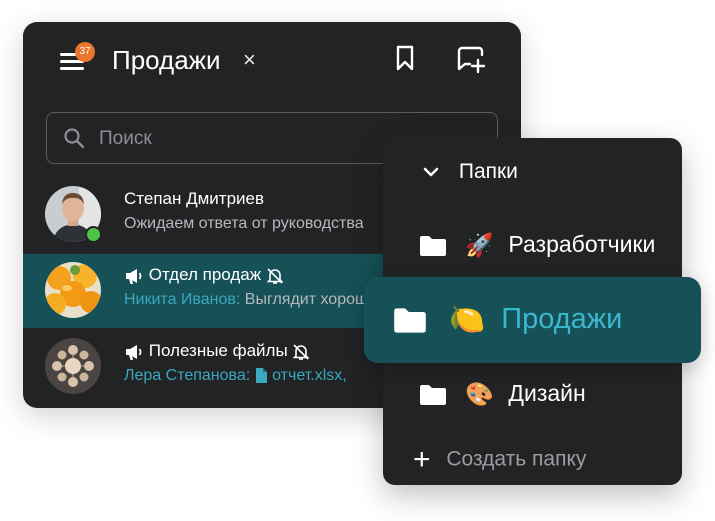 The image size is (715, 521). I want to click on online-indicator, so click(93, 234).